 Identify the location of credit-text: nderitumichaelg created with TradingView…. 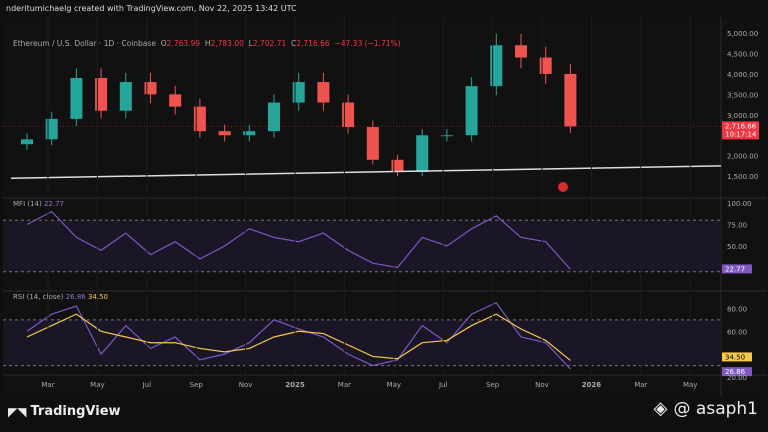
(151, 8).